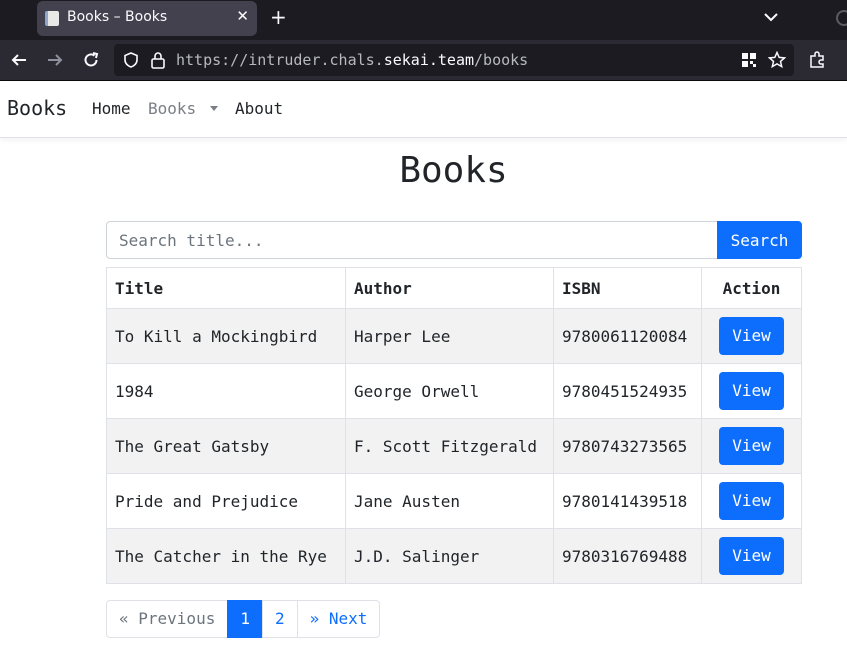 The height and width of the screenshot is (661, 847). Describe the element at coordinates (259, 108) in the screenshot. I see `nav-link-about: About` at that location.